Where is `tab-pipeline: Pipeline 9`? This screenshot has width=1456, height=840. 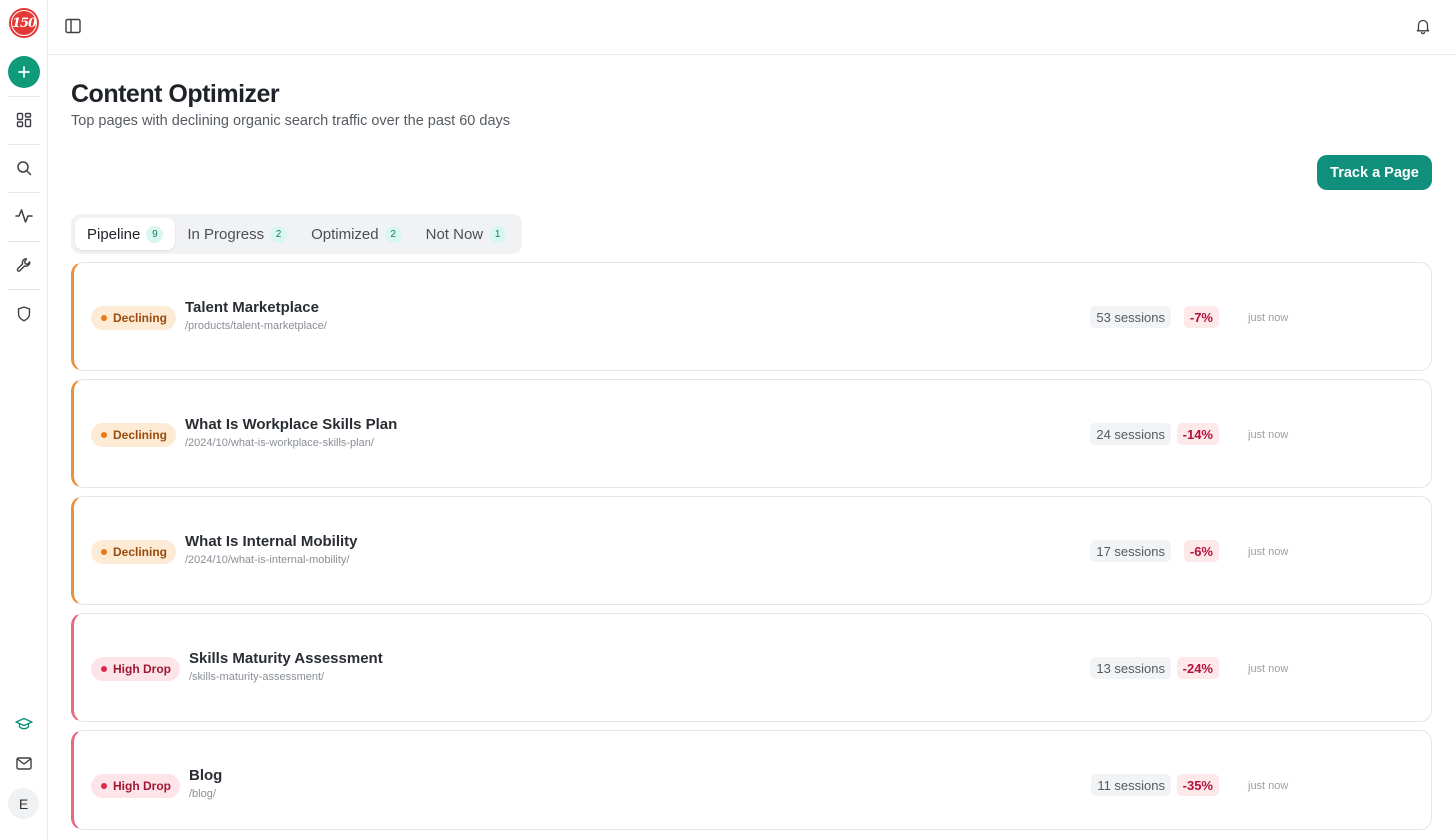 tab-pipeline: Pipeline 9 is located at coordinates (125, 234).